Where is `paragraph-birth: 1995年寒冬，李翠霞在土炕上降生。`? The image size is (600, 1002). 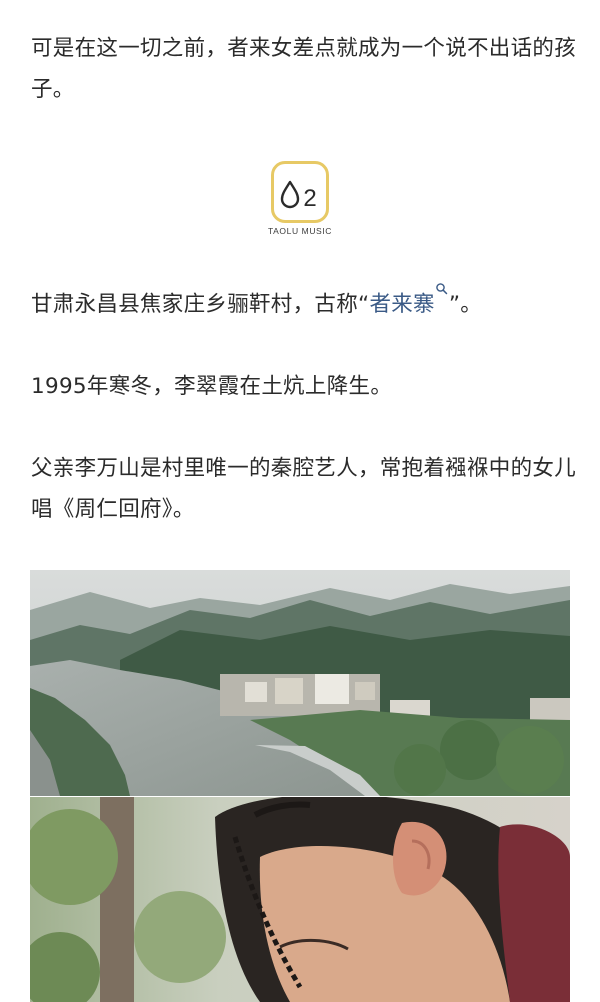
paragraph-birth: 1995年寒冬，李翠霞在土炕上降生。 is located at coordinates (212, 386).